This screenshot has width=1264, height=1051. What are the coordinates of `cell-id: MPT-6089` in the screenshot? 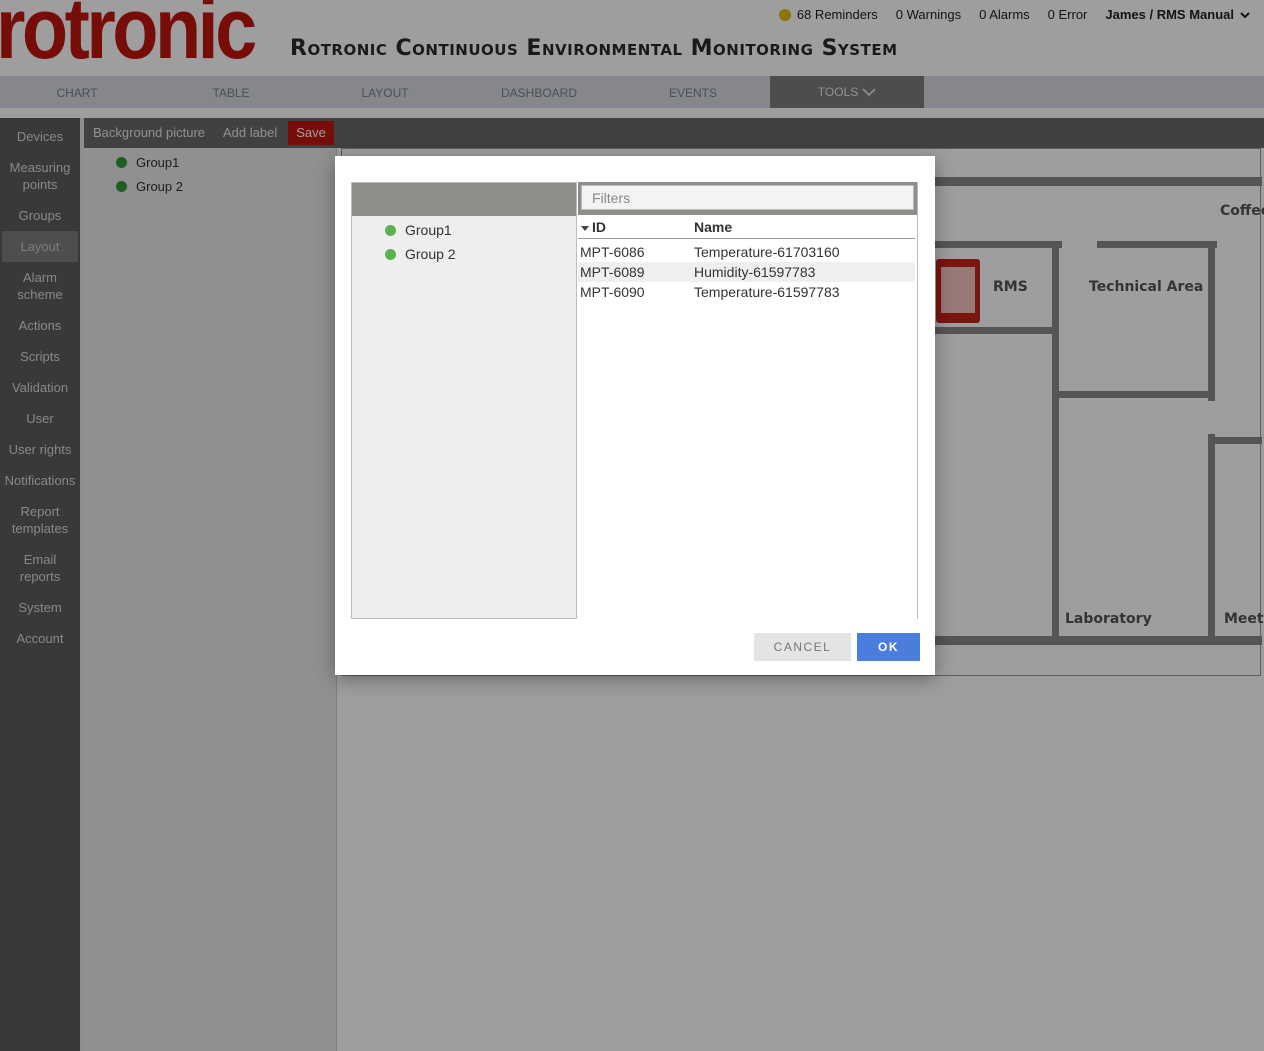 It's located at (612, 272).